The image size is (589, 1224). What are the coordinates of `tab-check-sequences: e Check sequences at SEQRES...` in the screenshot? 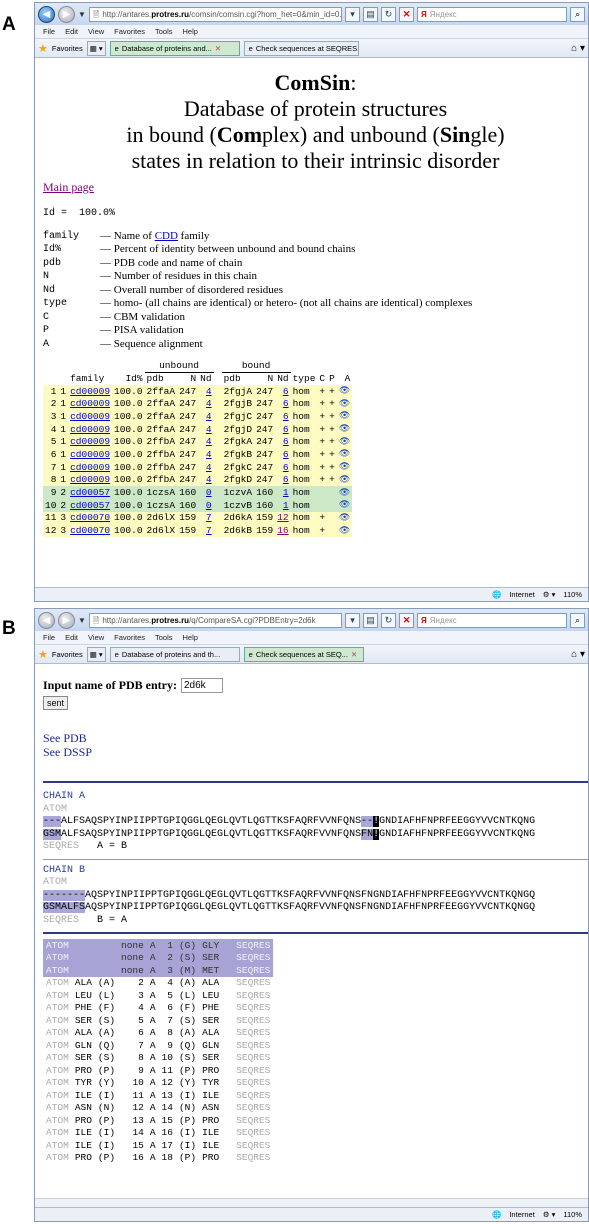 It's located at (301, 48).